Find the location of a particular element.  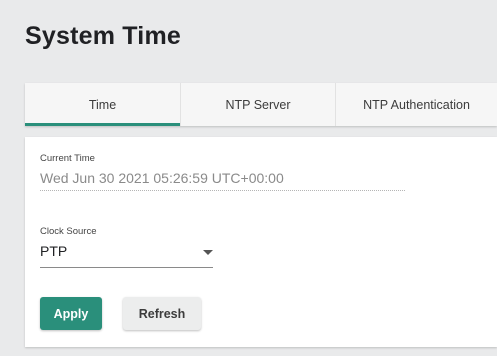

refresh-button: Refresh is located at coordinates (162, 313).